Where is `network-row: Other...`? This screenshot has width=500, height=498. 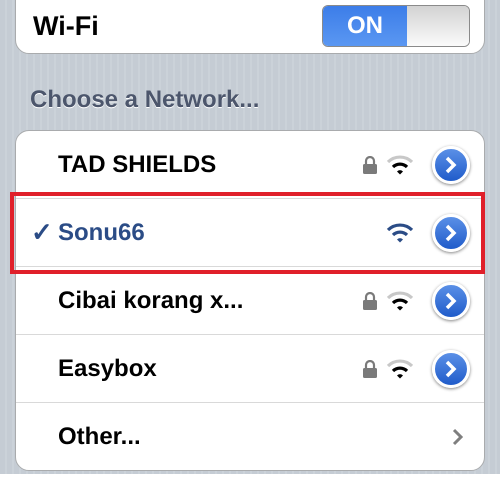
network-row: Other... is located at coordinates (250, 436).